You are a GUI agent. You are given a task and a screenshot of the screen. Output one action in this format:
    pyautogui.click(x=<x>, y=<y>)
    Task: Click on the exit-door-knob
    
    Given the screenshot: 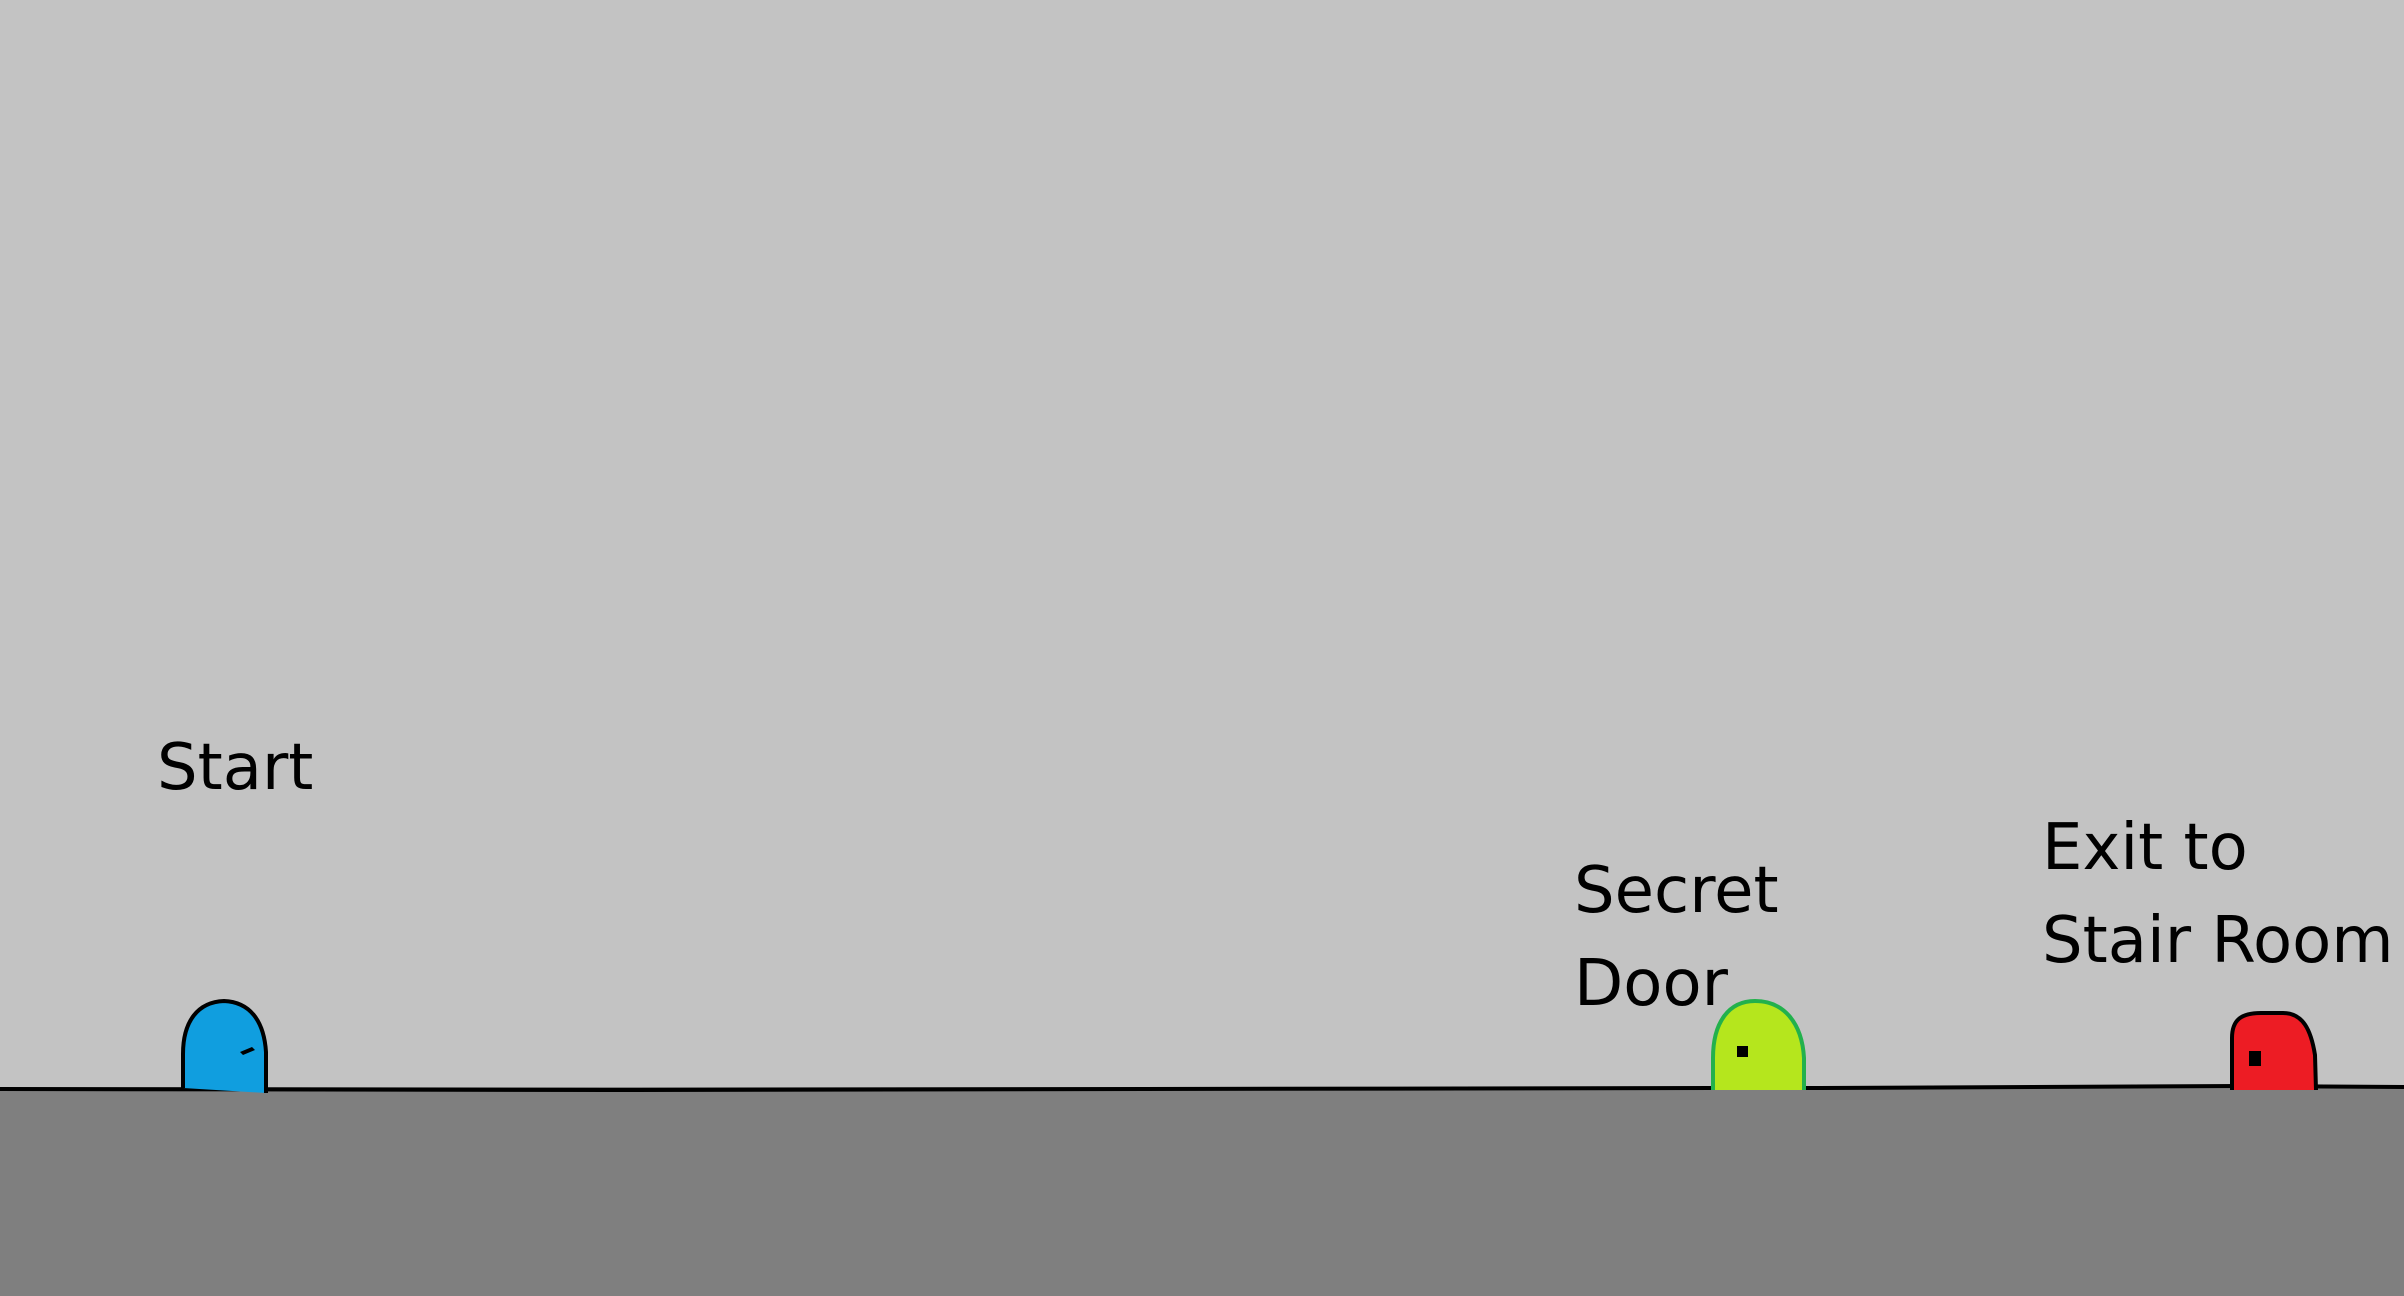 What is the action you would take?
    pyautogui.click(x=2255, y=1058)
    